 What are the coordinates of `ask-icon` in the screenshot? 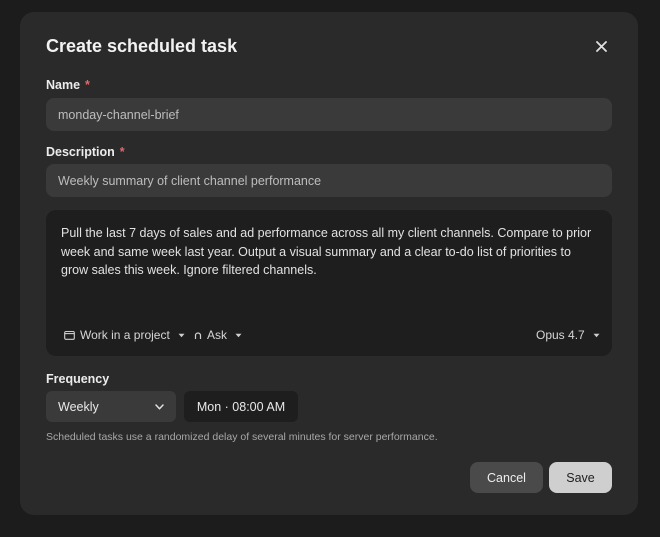 It's located at (198, 335).